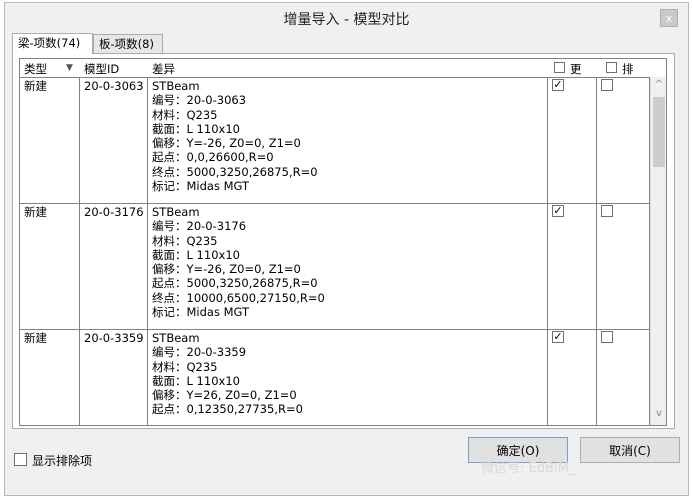 The image size is (693, 500). I want to click on column-header-exclude: 排, so click(628, 69).